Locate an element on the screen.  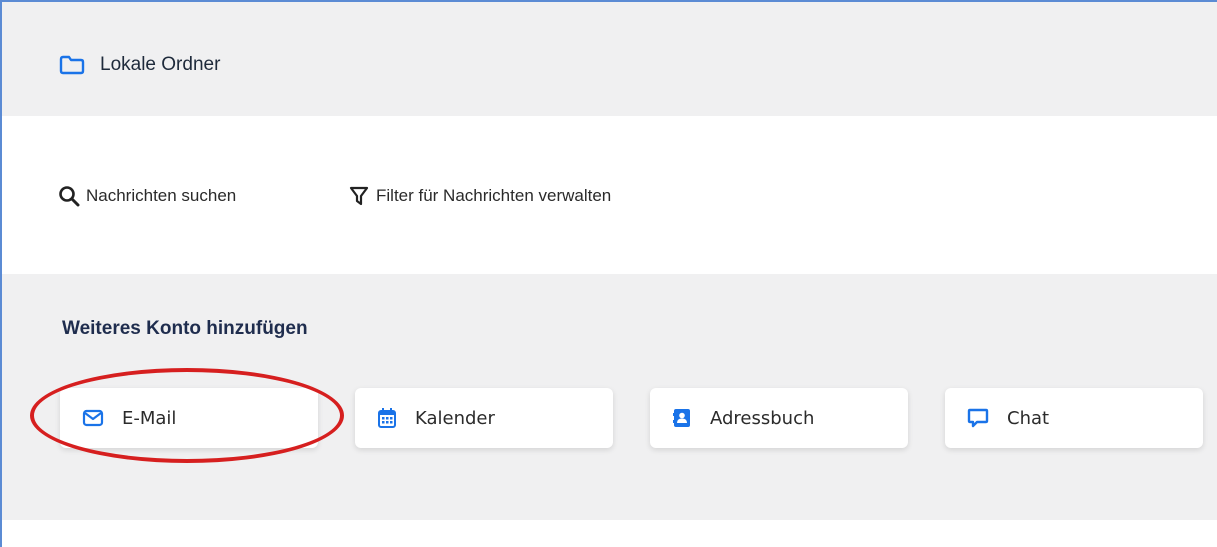
chat-icon is located at coordinates (978, 418).